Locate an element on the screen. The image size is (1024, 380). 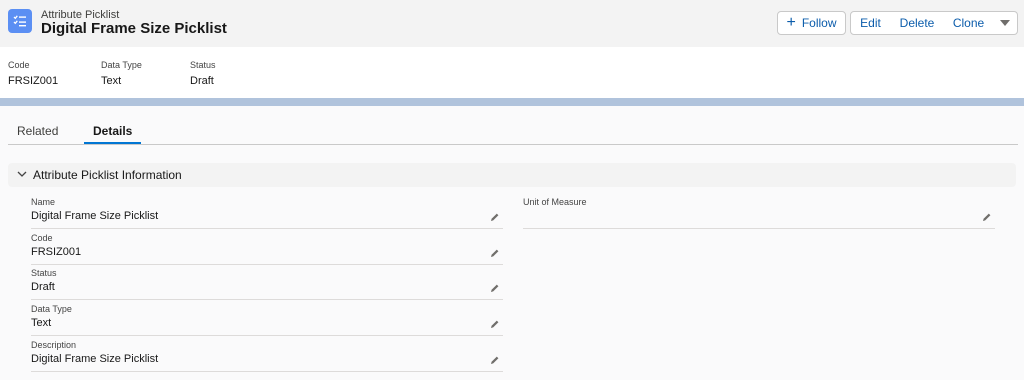
highlight-code: Code FRSIZ001 is located at coordinates (33, 73).